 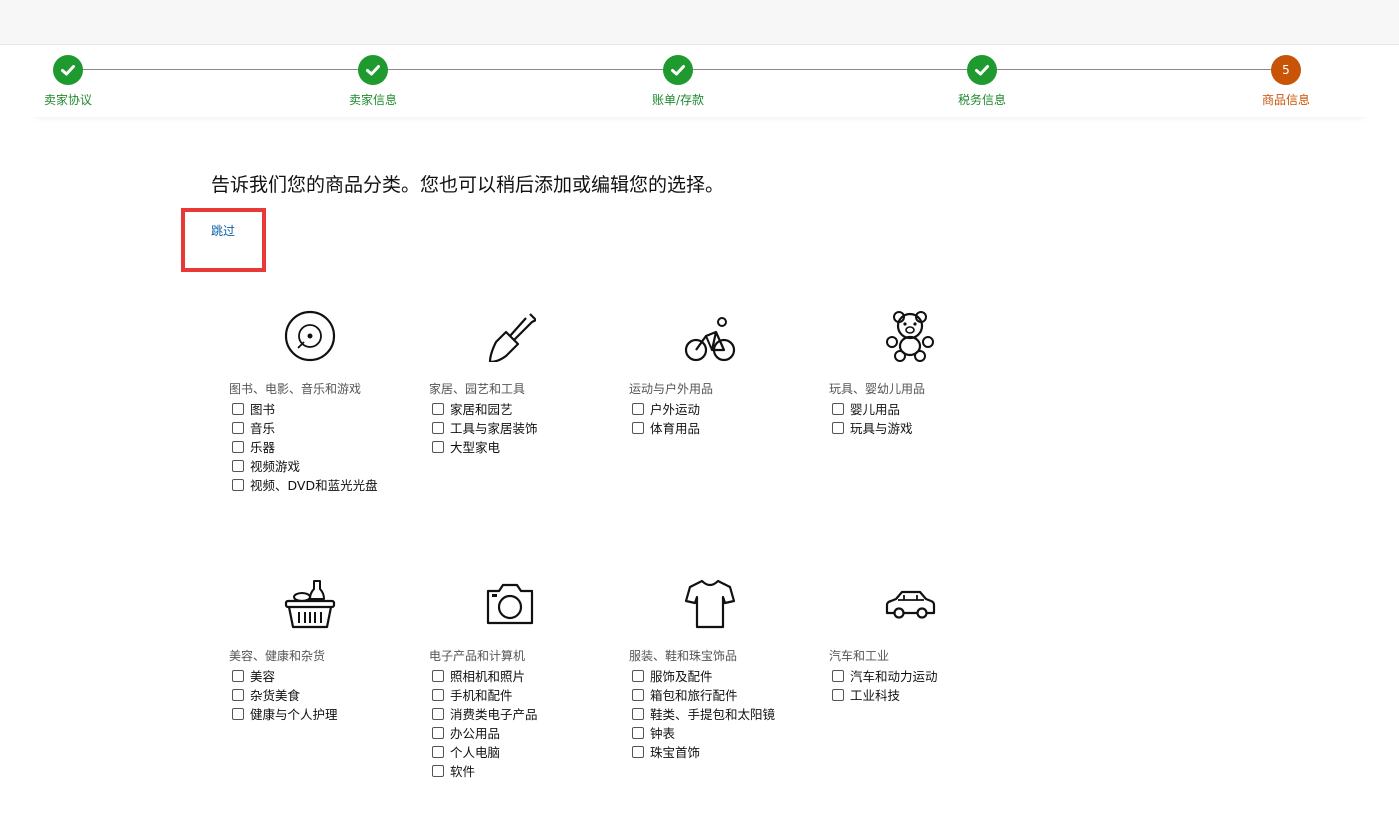 What do you see at coordinates (981, 100) in the screenshot?
I see `step-label: 税务信息` at bounding box center [981, 100].